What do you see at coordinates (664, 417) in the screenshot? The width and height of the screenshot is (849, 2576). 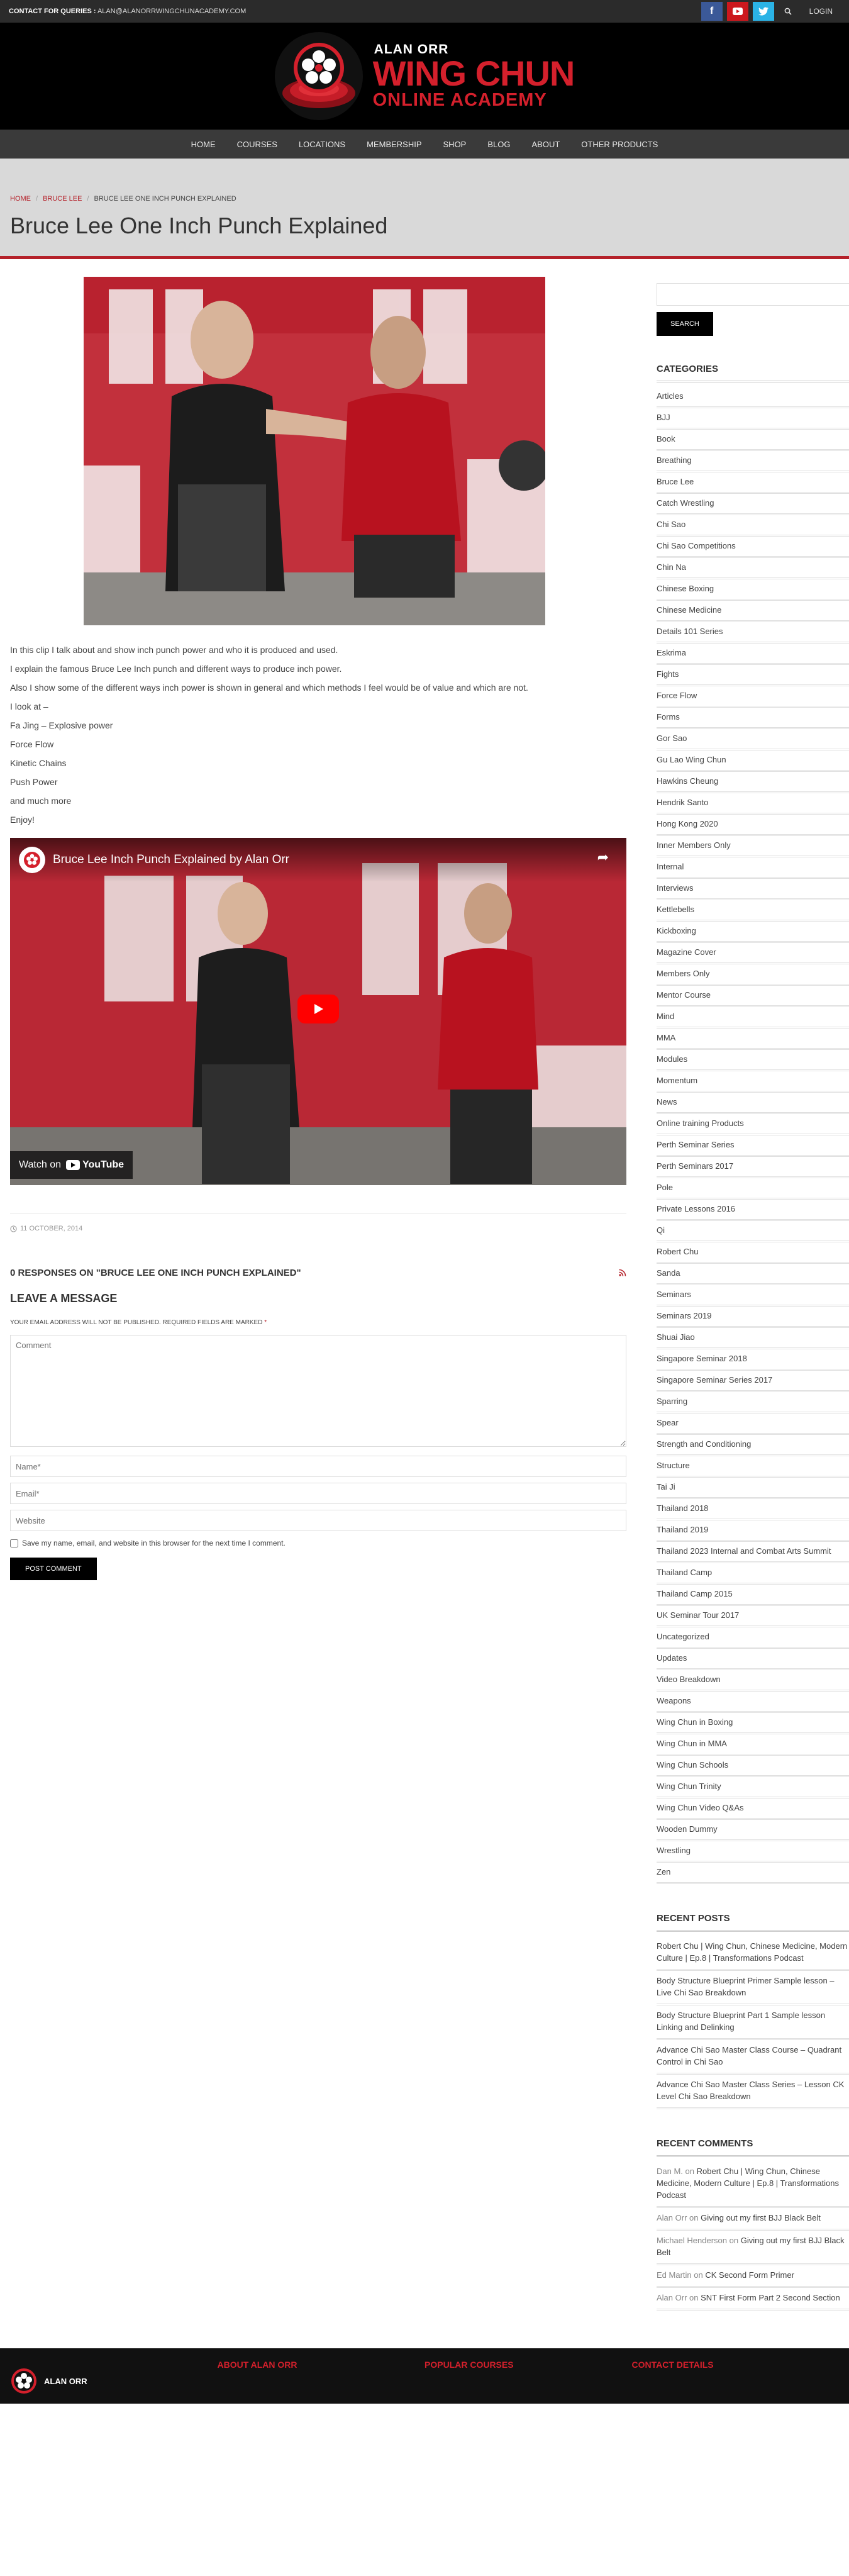 I see `category-link: BJJ` at bounding box center [664, 417].